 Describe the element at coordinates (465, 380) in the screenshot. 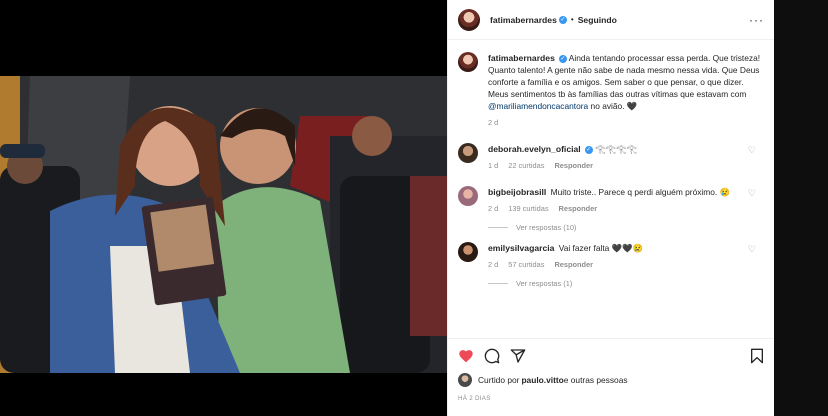

I see `liker-avatar` at that location.